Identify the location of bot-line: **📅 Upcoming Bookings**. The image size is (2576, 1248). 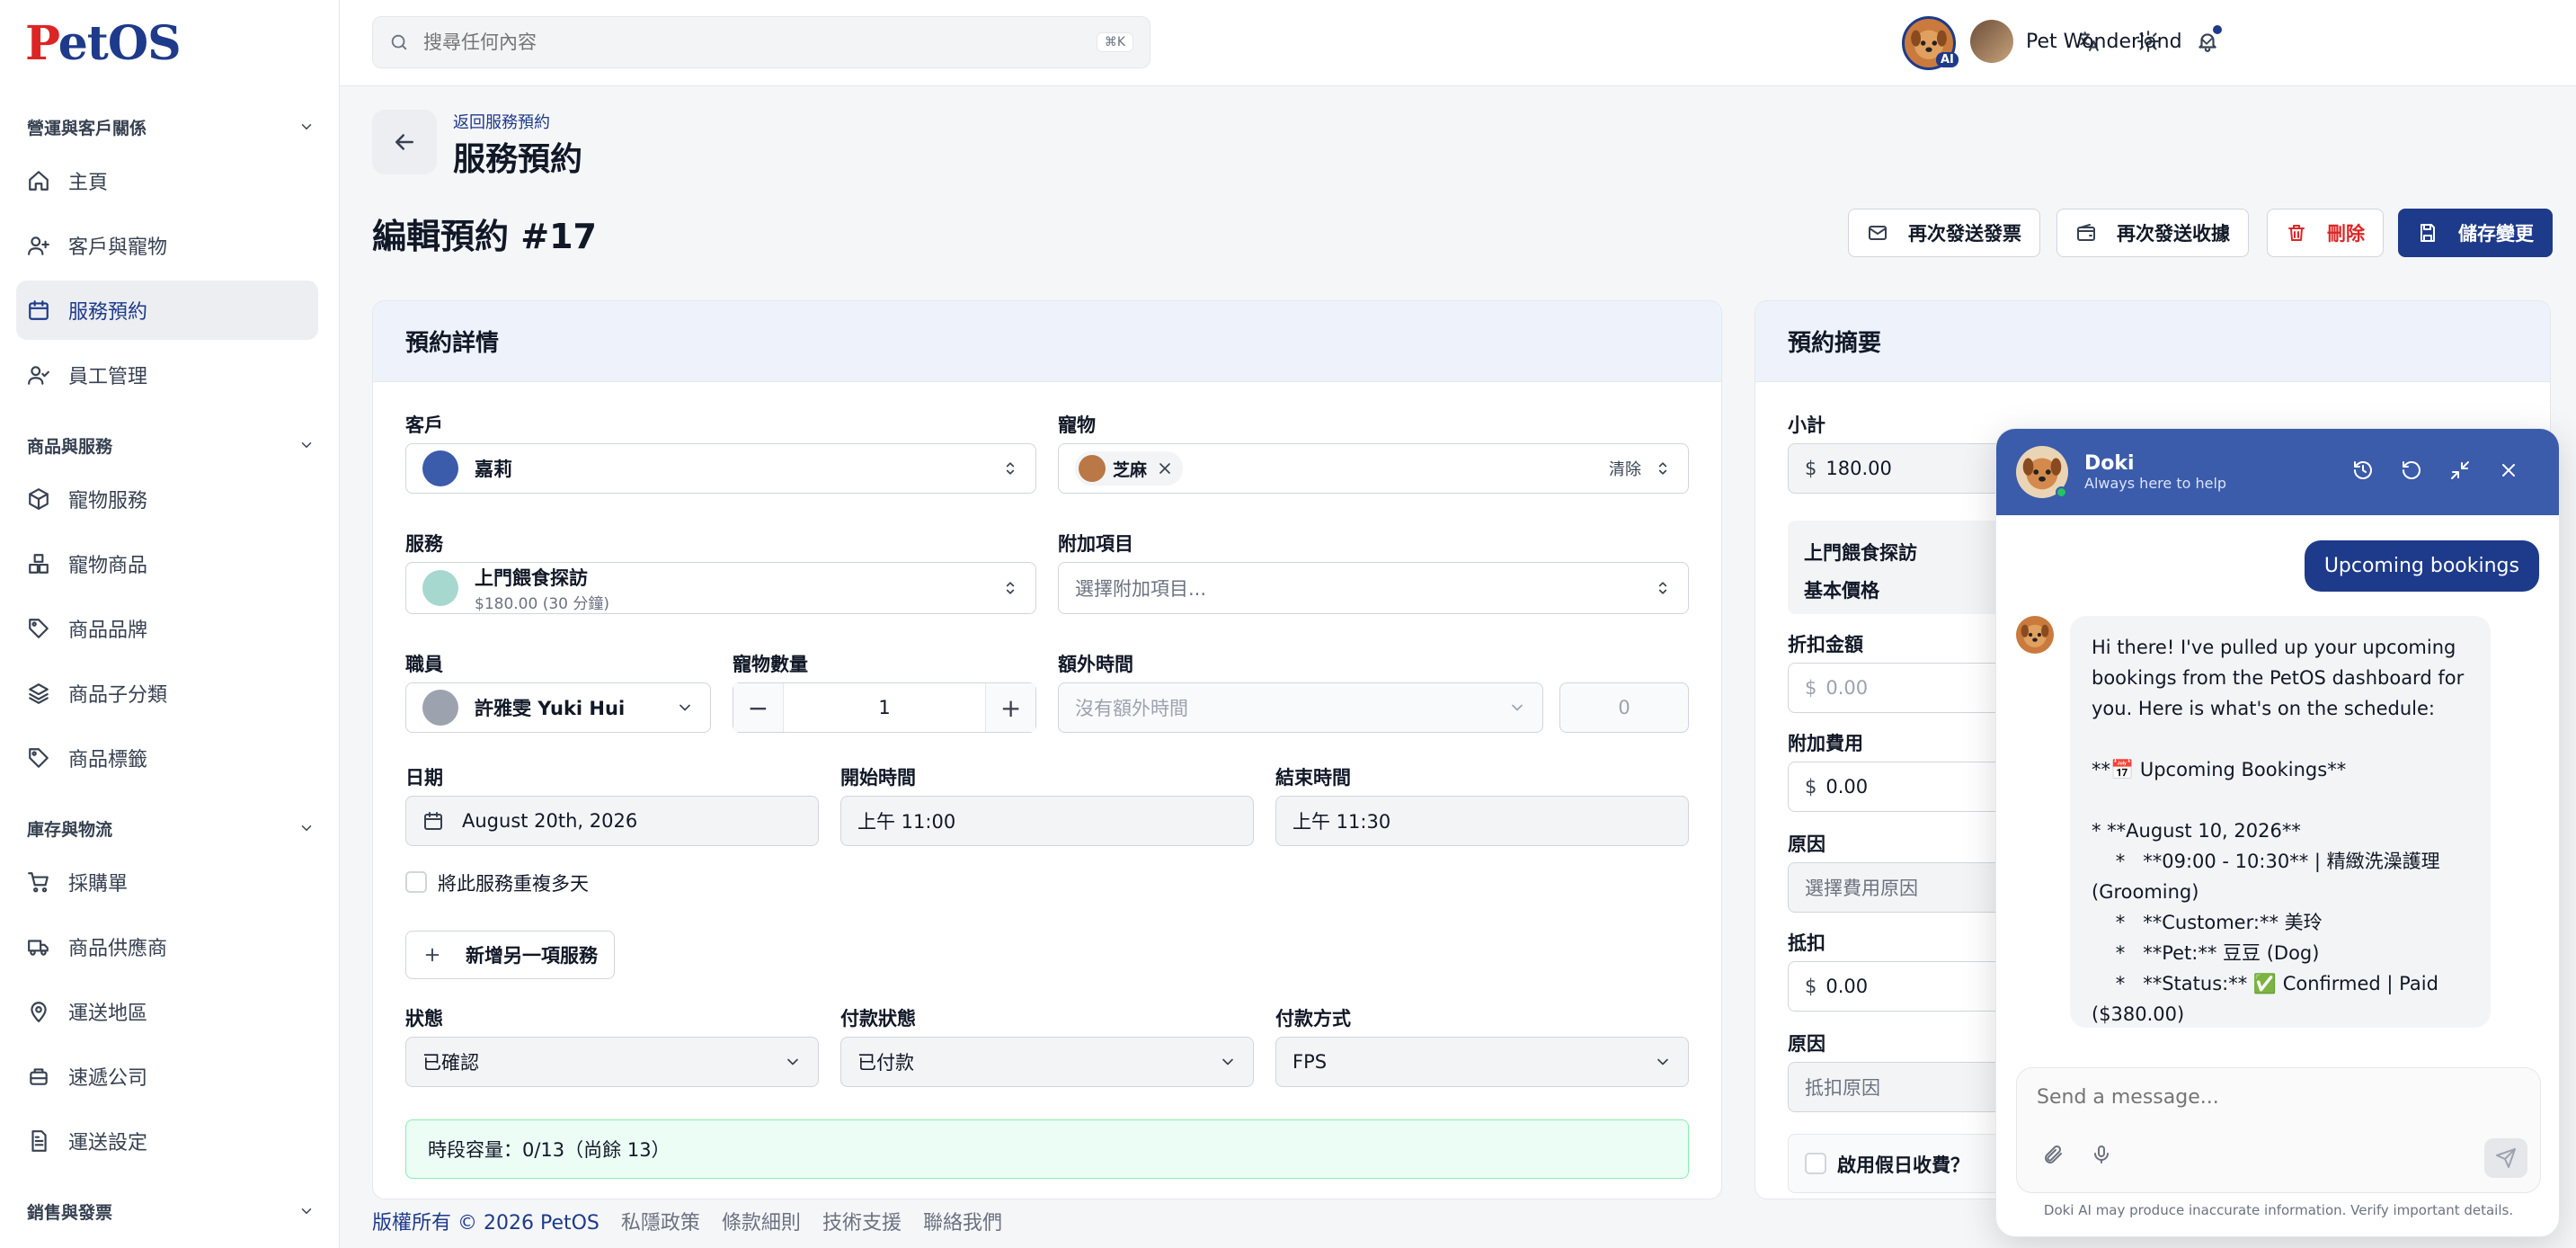
(2219, 770).